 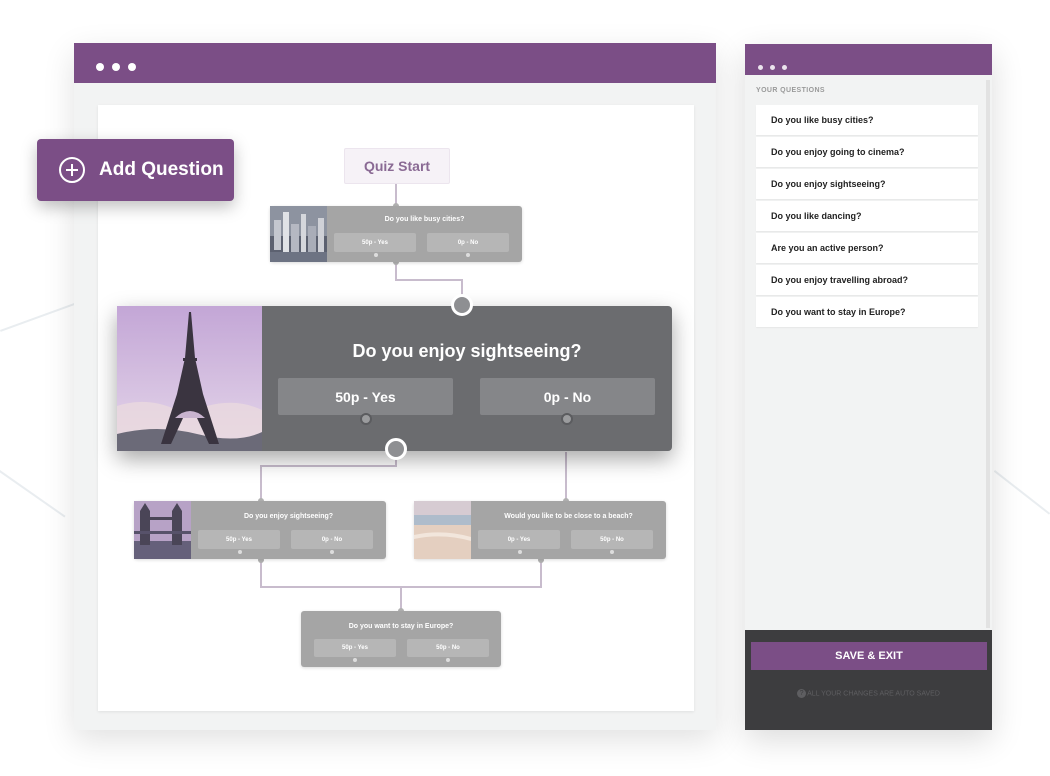 What do you see at coordinates (161, 169) in the screenshot?
I see `add-question-label: Add Question` at bounding box center [161, 169].